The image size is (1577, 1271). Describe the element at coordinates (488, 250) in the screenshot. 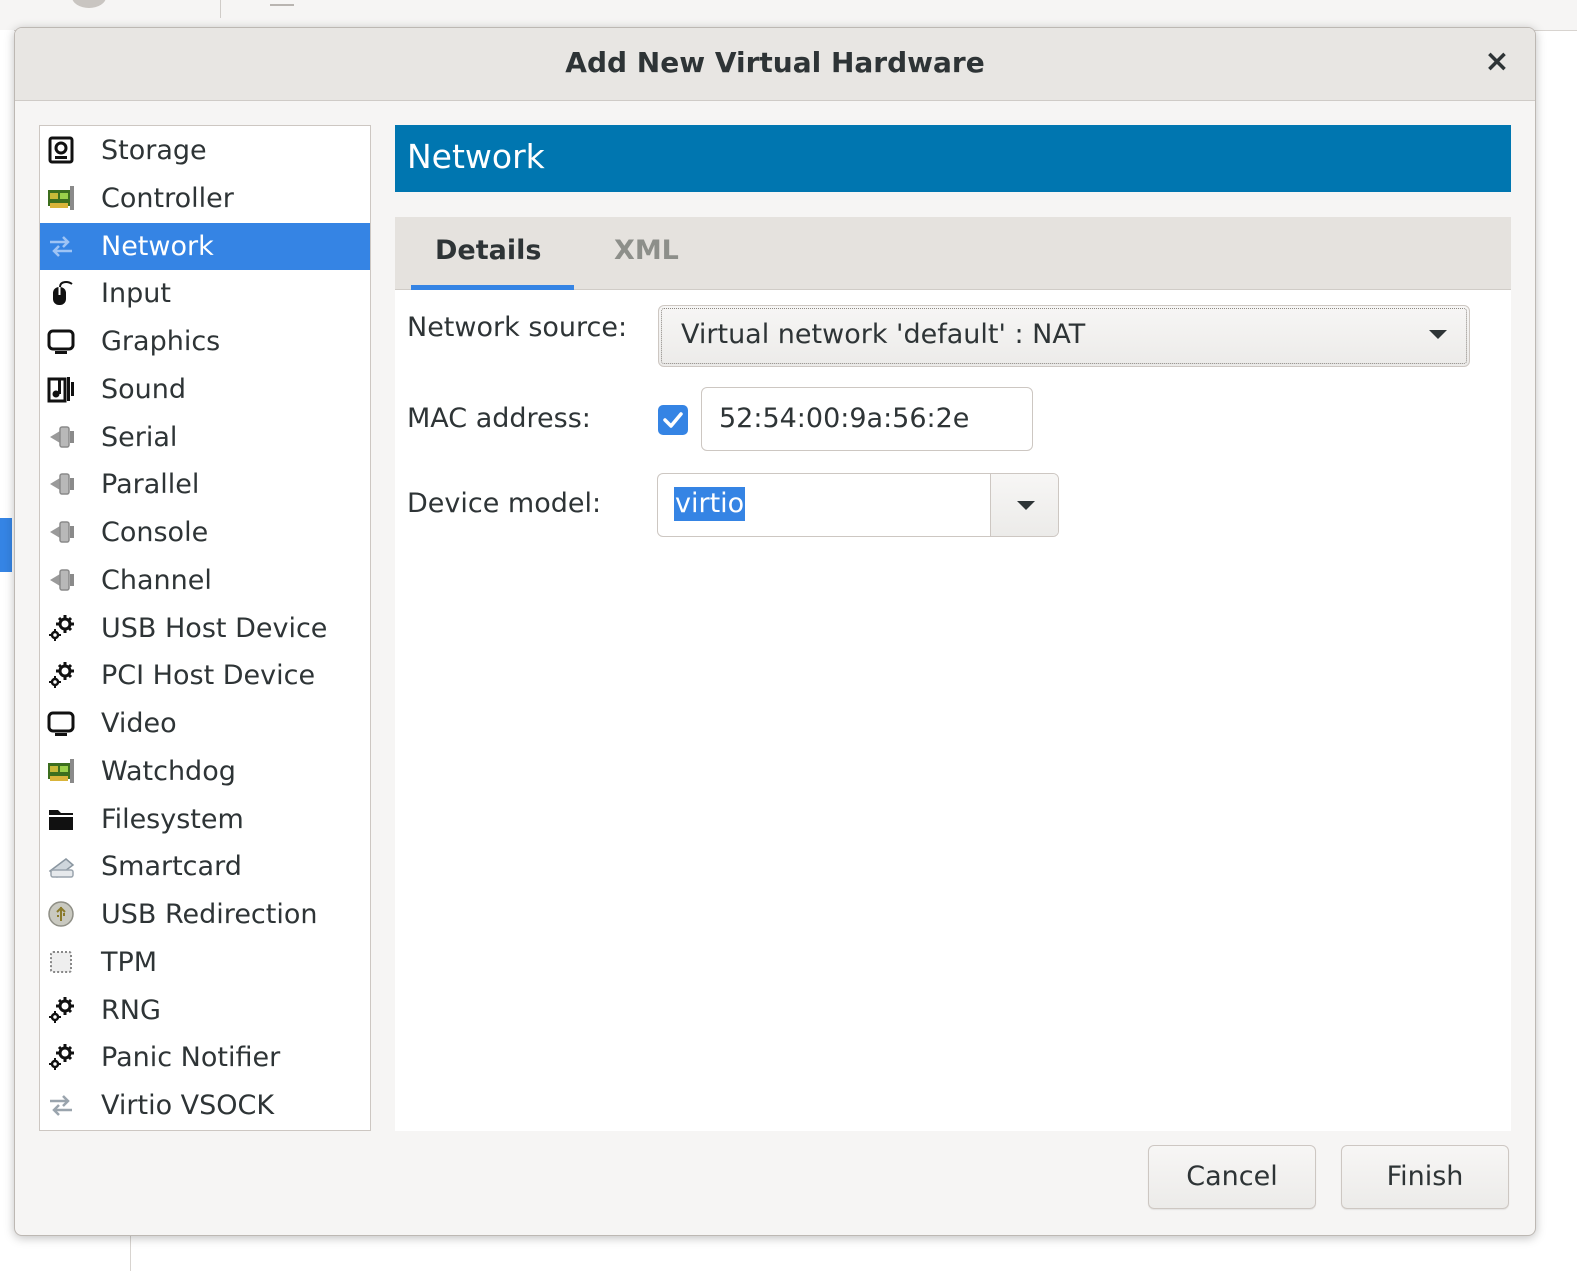

I see `tab-details-label: Details` at that location.